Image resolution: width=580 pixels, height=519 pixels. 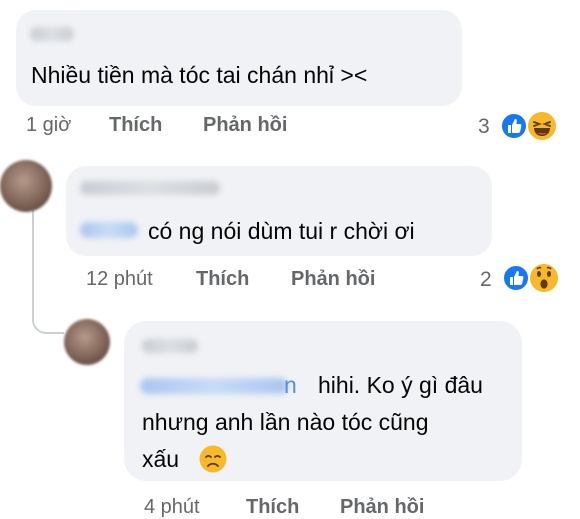 What do you see at coordinates (544, 278) in the screenshot?
I see `wow-icon` at bounding box center [544, 278].